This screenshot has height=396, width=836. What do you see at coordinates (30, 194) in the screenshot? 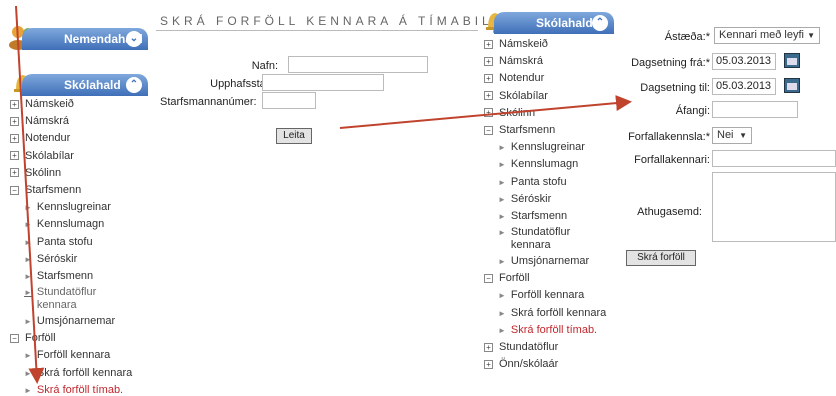
I see `annotation-arrow-down` at bounding box center [30, 194].